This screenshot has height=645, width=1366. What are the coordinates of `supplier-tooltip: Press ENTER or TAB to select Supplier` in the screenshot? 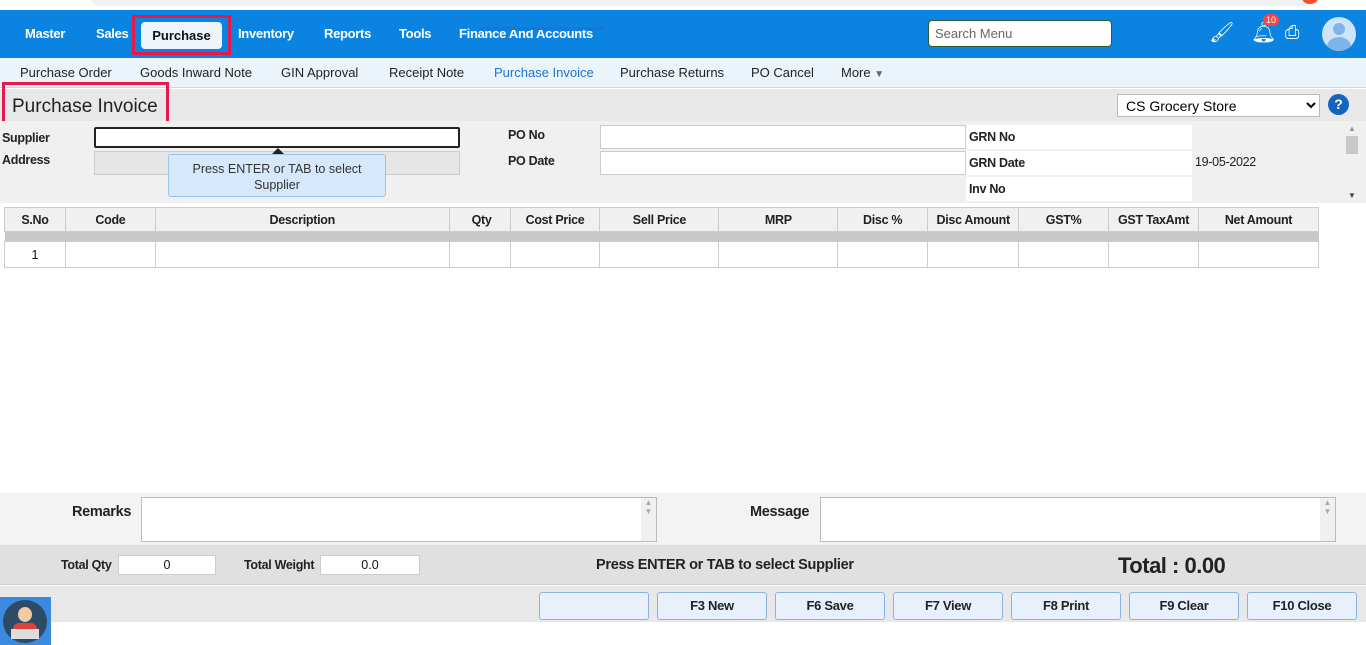 It's located at (277, 172).